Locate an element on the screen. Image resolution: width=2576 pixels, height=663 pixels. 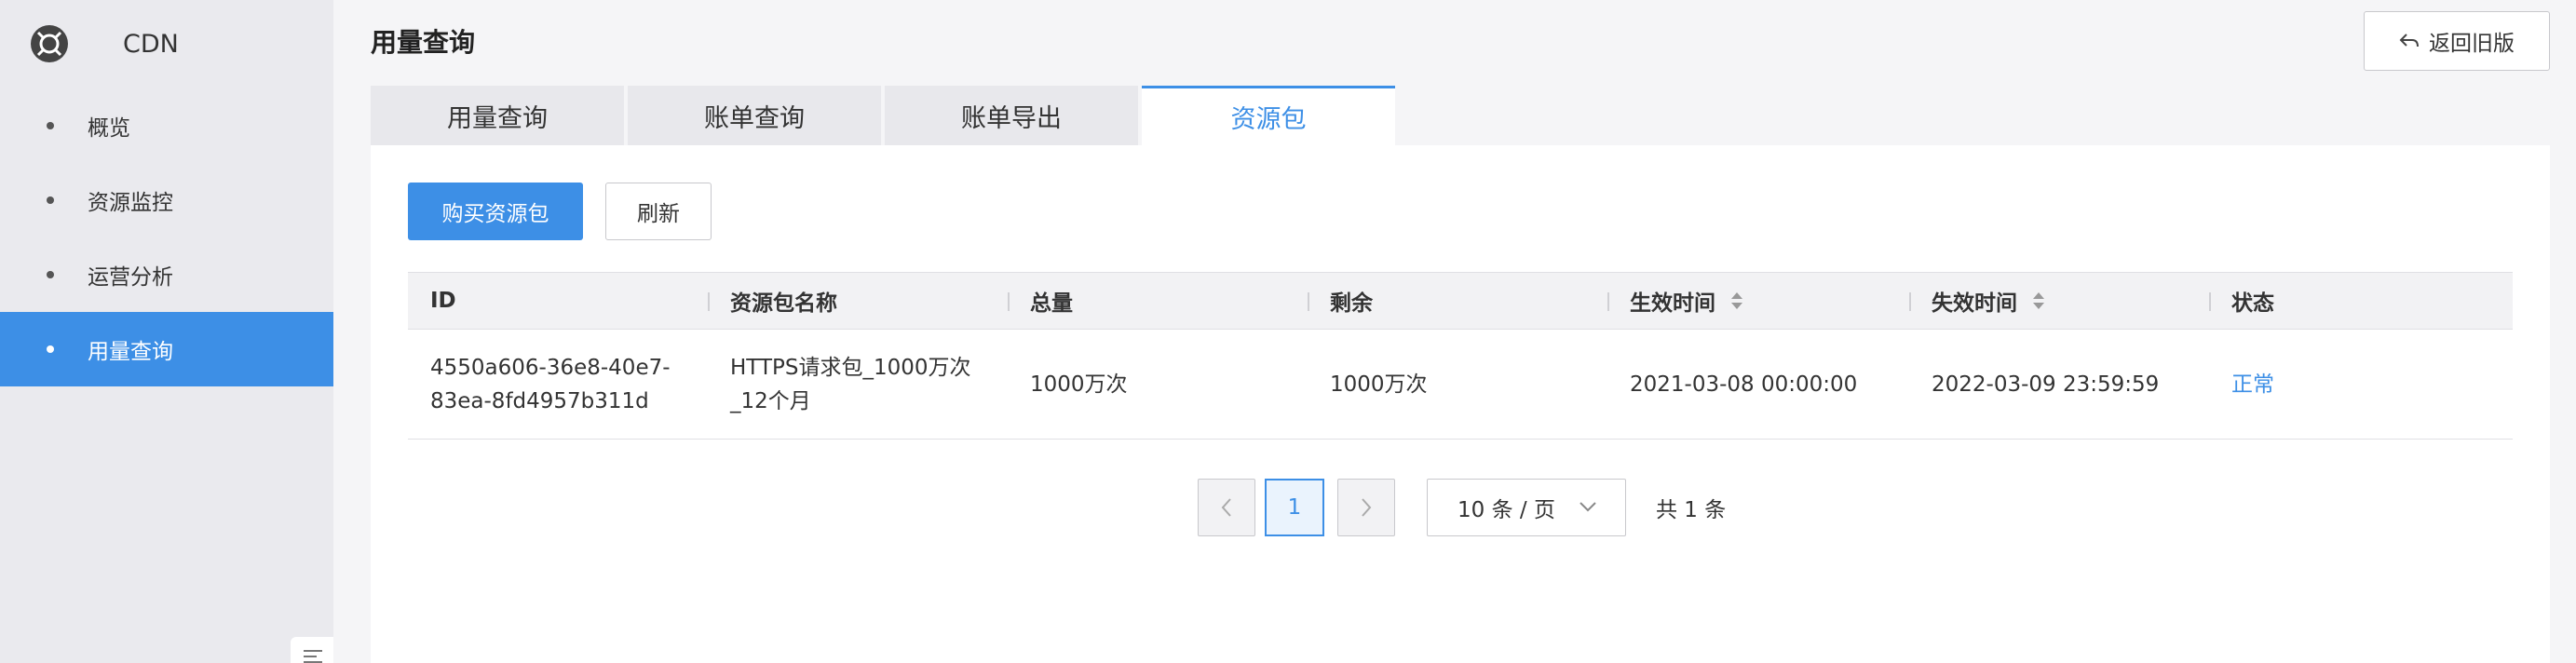
sidebar-item-usage-query: 用量查询 is located at coordinates (166, 349).